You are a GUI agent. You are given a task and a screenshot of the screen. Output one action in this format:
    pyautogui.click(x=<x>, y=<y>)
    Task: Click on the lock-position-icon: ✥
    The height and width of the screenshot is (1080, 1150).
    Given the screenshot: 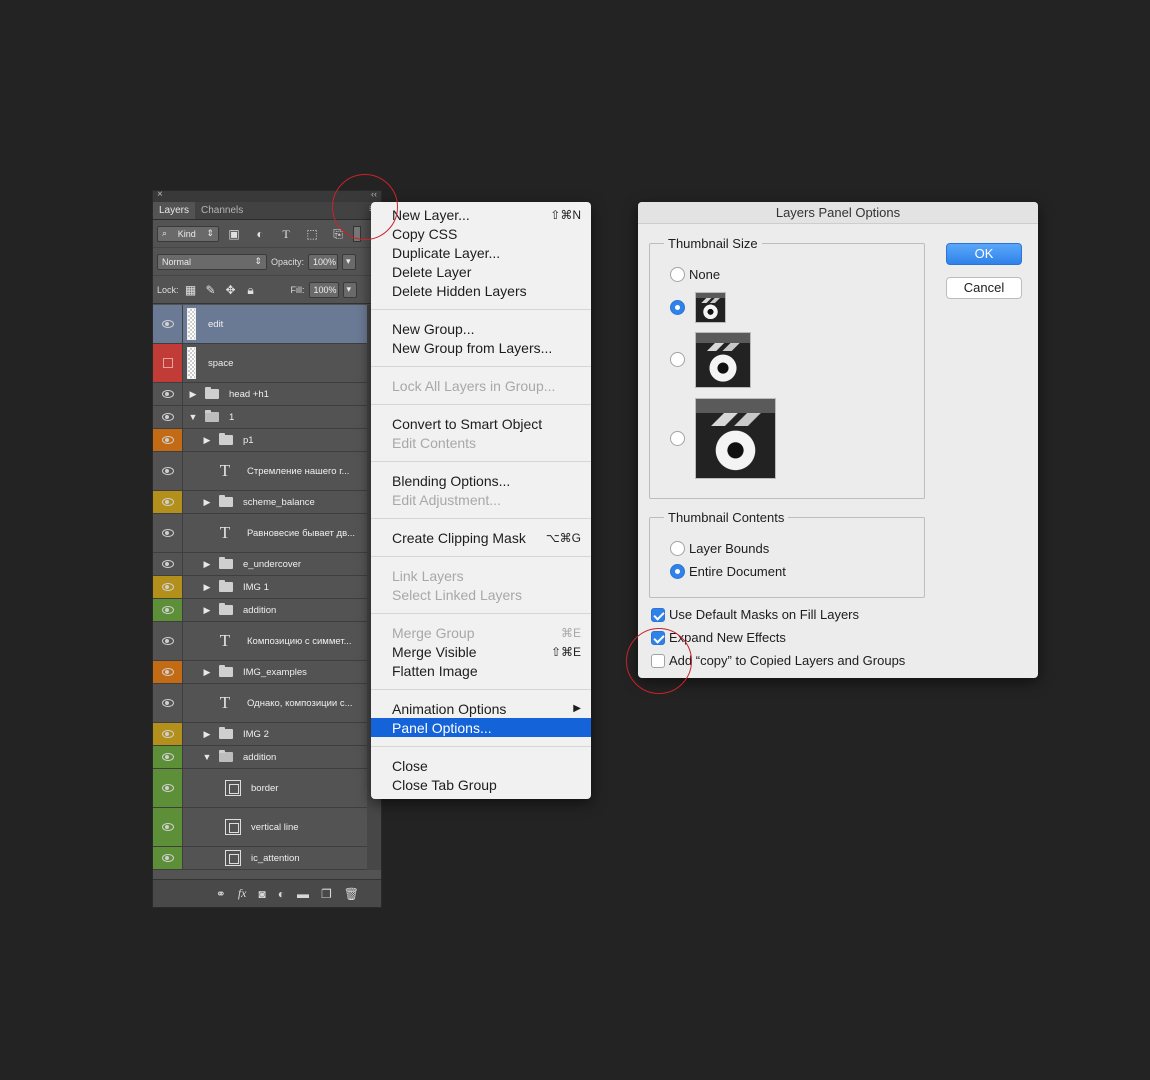 What is the action you would take?
    pyautogui.click(x=231, y=290)
    